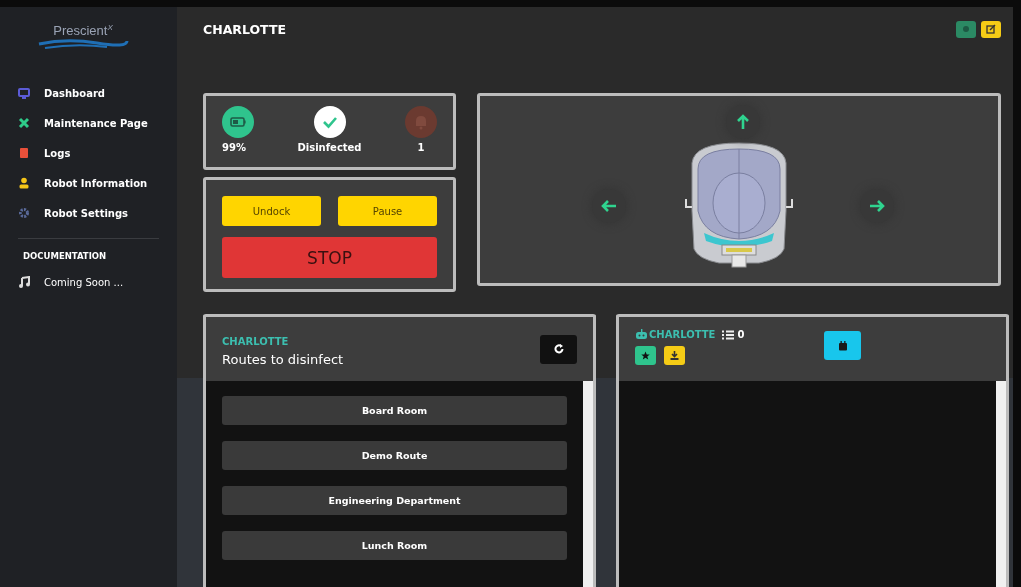 This screenshot has height=587, width=1021. I want to click on section-heading: DOCUMENTATION, so click(65, 256).